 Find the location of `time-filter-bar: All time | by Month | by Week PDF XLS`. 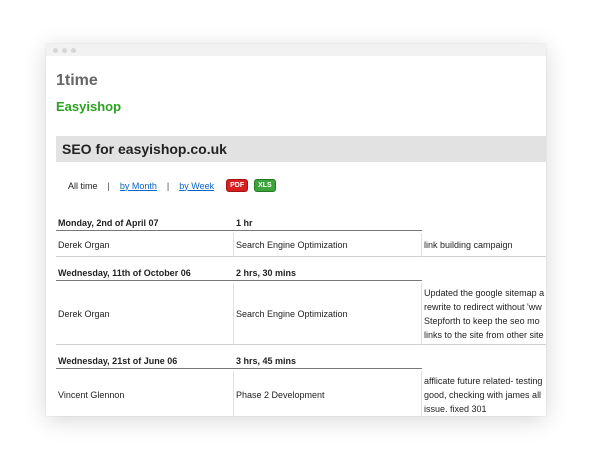

time-filter-bar: All time | by Month | by Week PDF XLS is located at coordinates (172, 185).